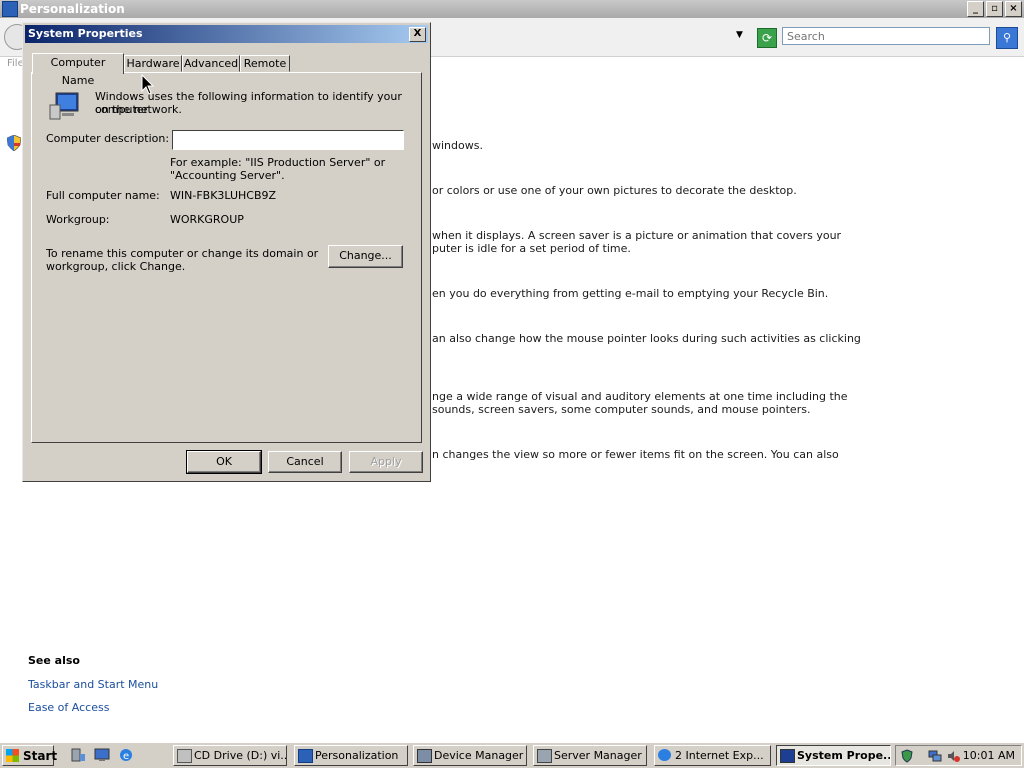  What do you see at coordinates (207, 219) in the screenshot?
I see `workgroup-value: WORKGROUP` at bounding box center [207, 219].